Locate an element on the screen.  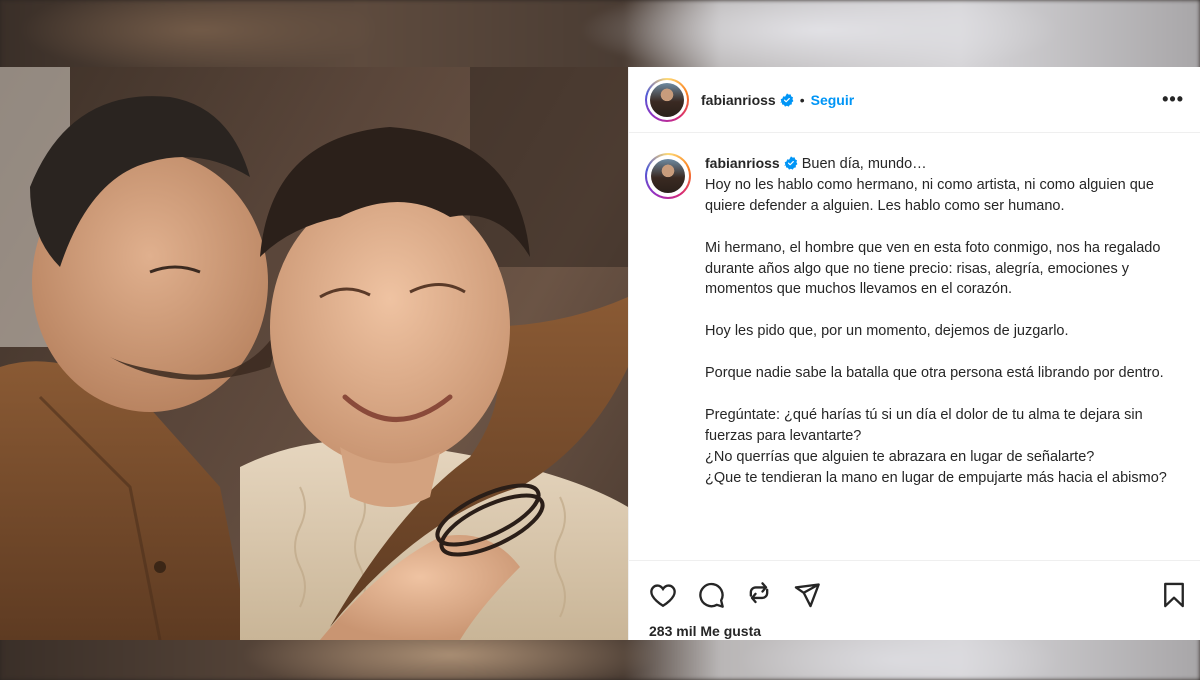
more-options-icon: ••• is located at coordinates (1173, 99).